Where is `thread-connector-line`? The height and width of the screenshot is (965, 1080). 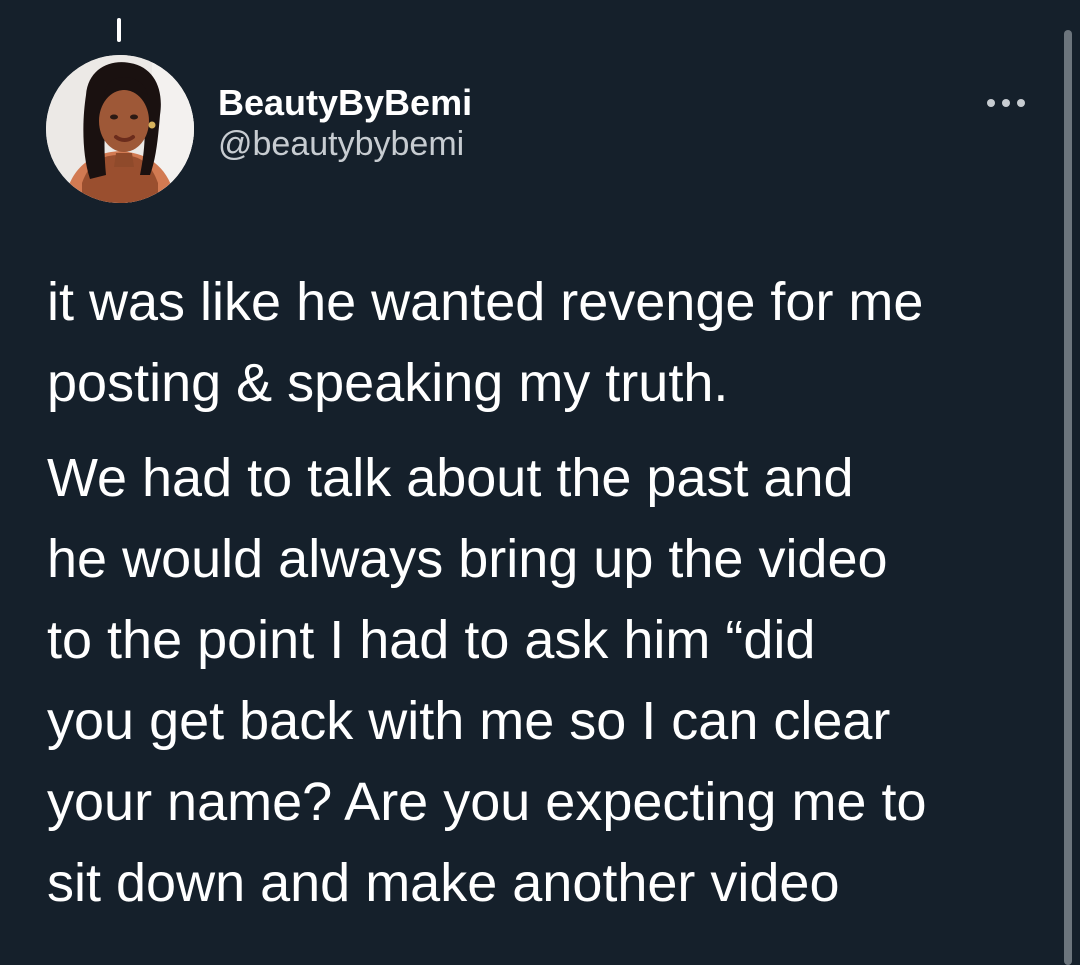
thread-connector-line is located at coordinates (119, 30).